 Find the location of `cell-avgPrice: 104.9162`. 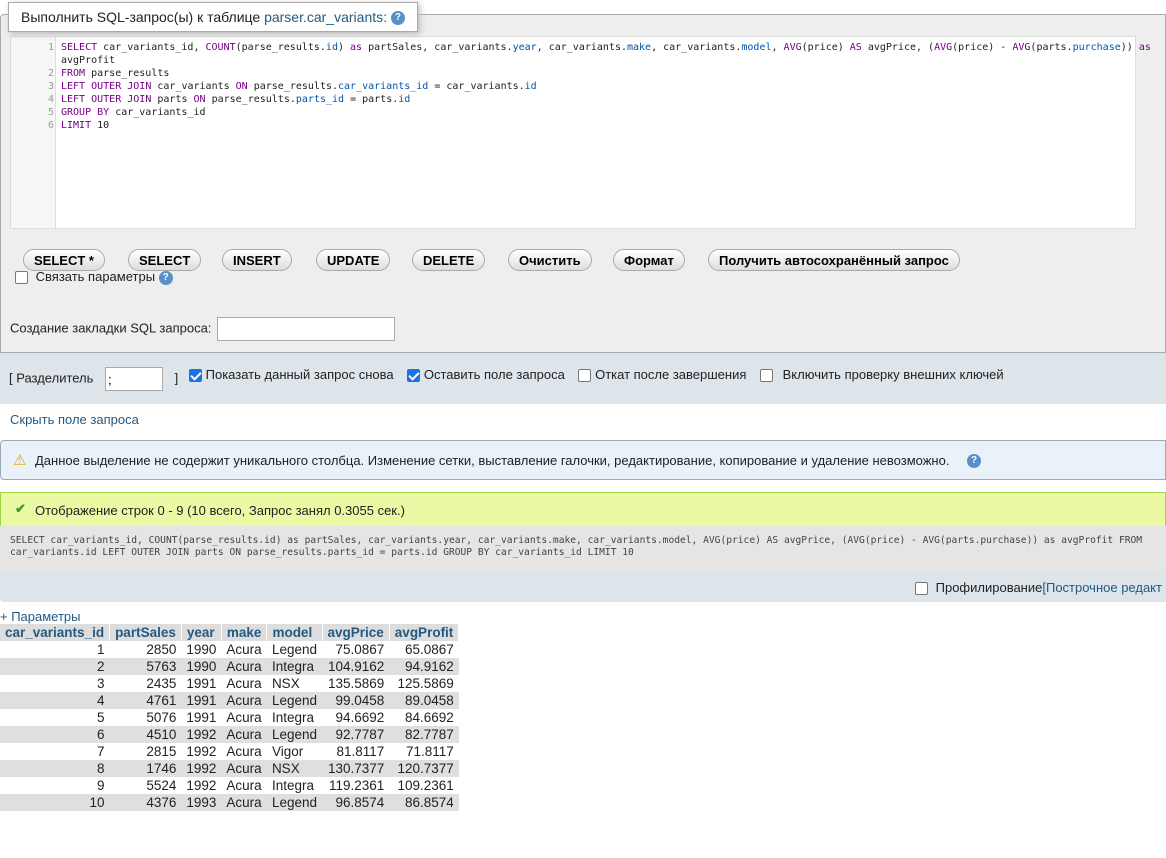

cell-avgPrice: 104.9162 is located at coordinates (356, 666).